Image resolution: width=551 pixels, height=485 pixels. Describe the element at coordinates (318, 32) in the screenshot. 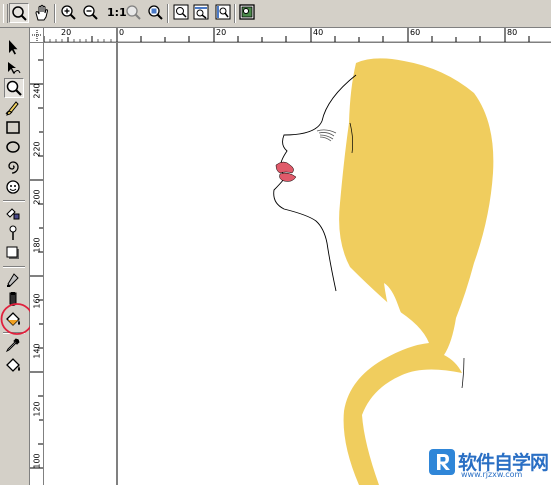

I see `ruler-label: 40` at that location.